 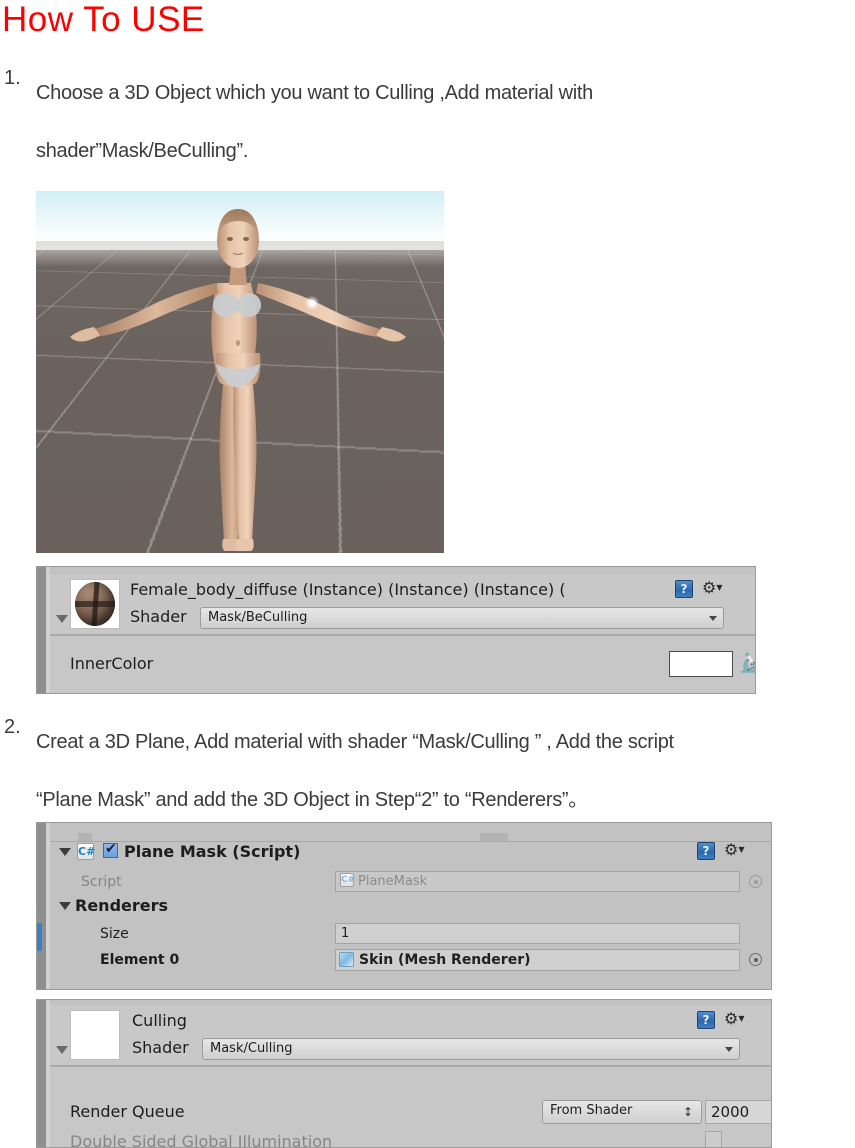 What do you see at coordinates (747, 663) in the screenshot?
I see `eyedropper-icon: 🔬` at bounding box center [747, 663].